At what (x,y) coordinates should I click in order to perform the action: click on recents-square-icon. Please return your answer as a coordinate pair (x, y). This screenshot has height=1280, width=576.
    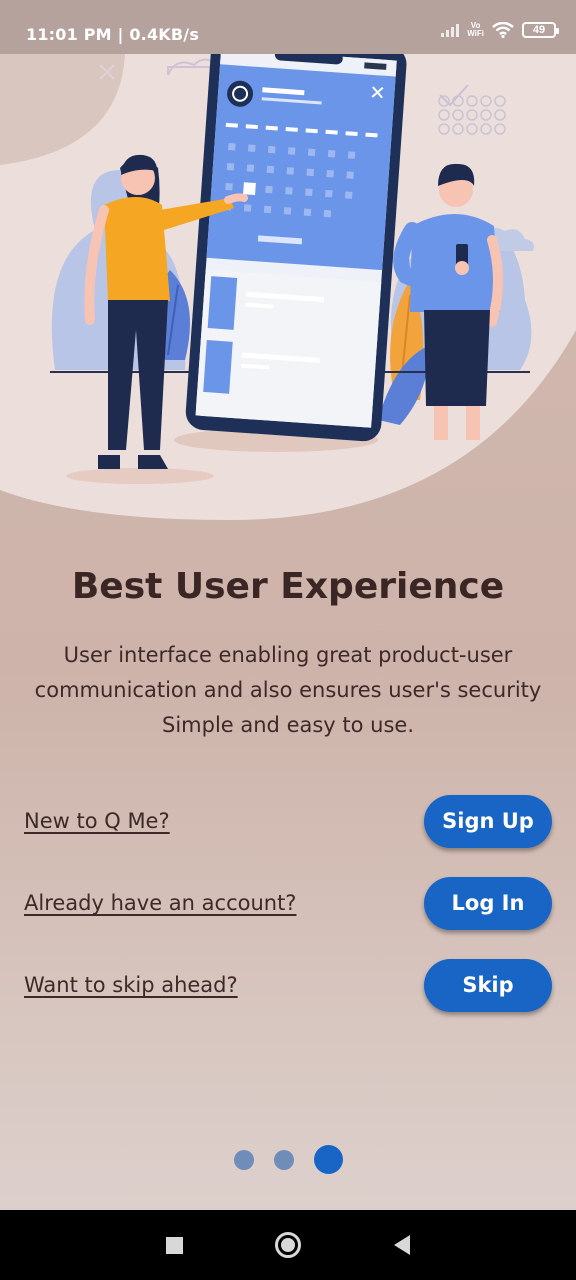
    Looking at the image, I should click on (175, 1245).